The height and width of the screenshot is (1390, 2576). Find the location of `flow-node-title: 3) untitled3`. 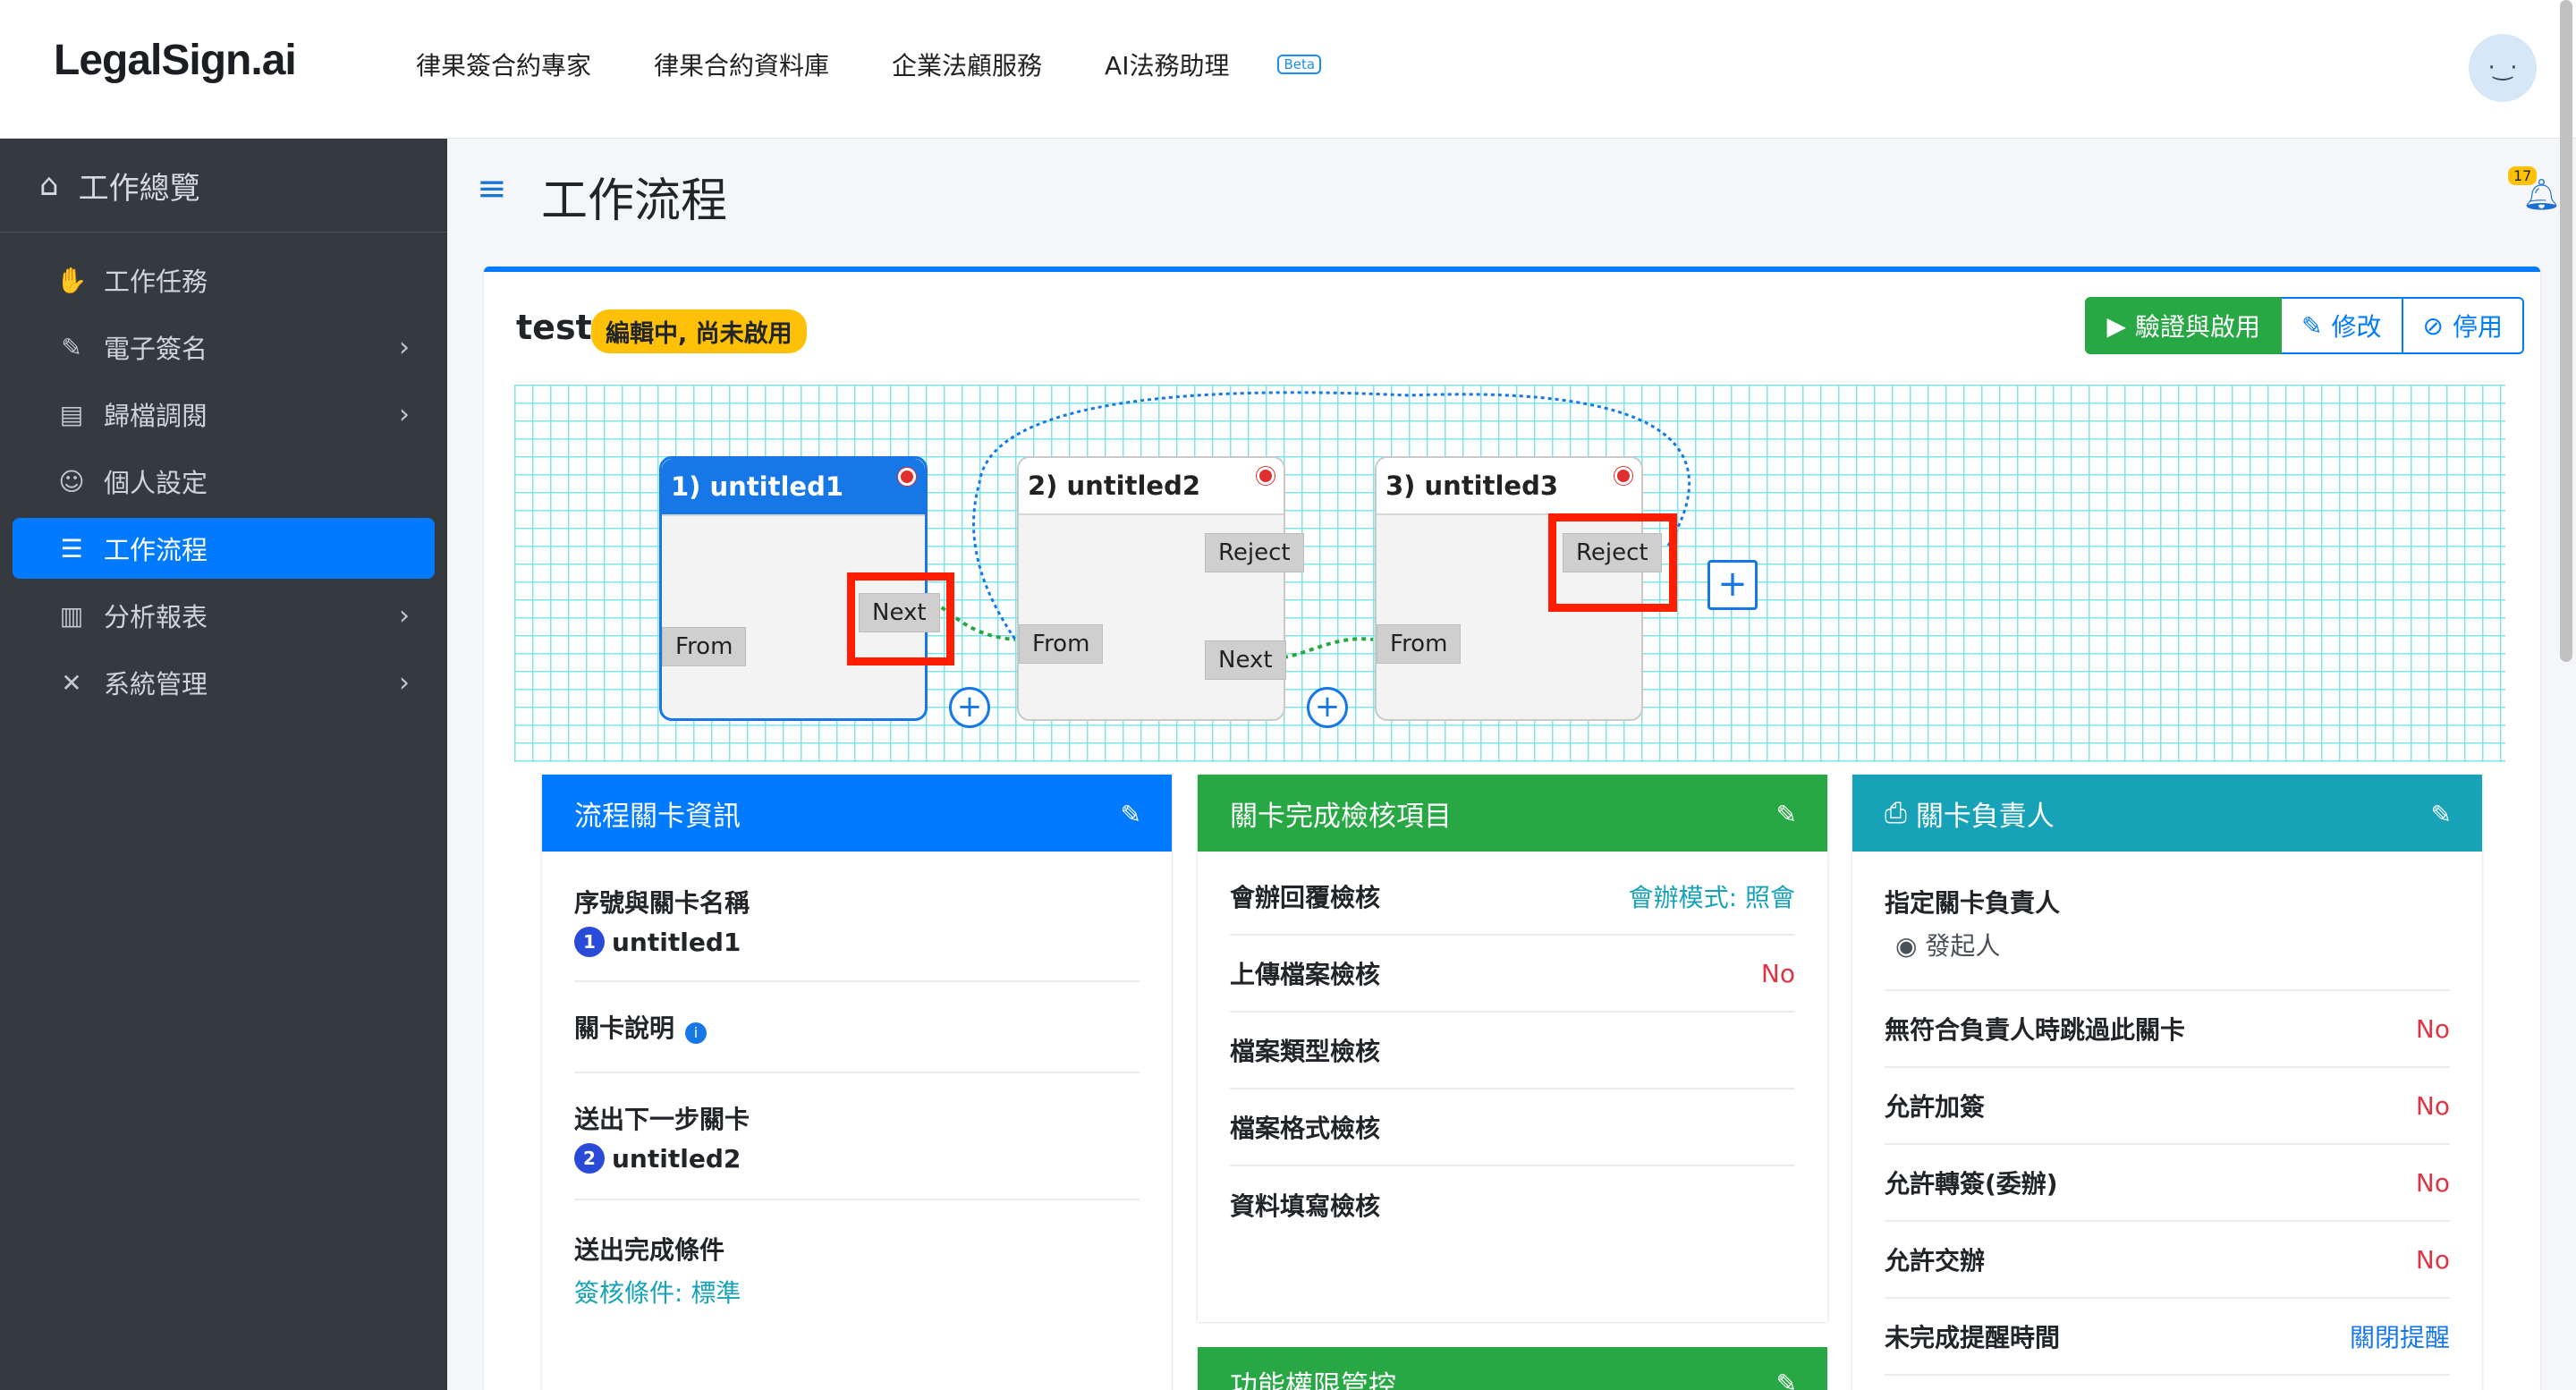

flow-node-title: 3) untitled3 is located at coordinates (1509, 486).